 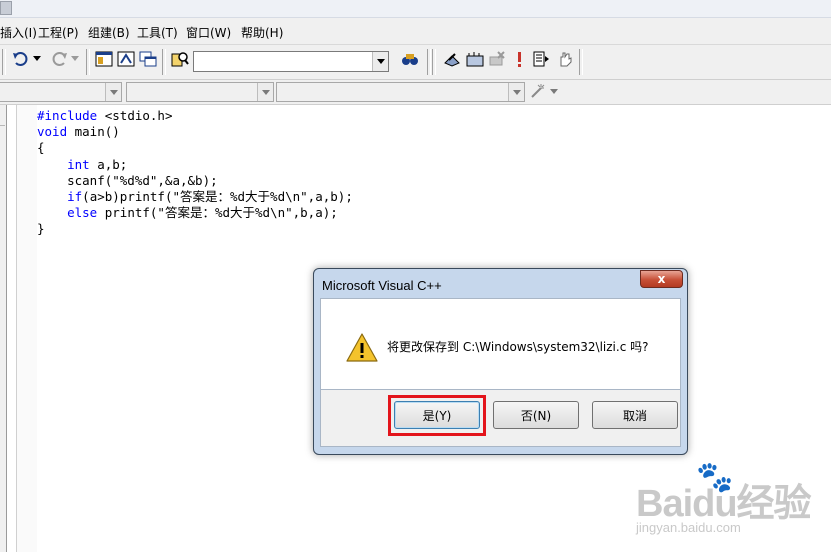 I want to click on code-text: }, so click(x=41, y=229).